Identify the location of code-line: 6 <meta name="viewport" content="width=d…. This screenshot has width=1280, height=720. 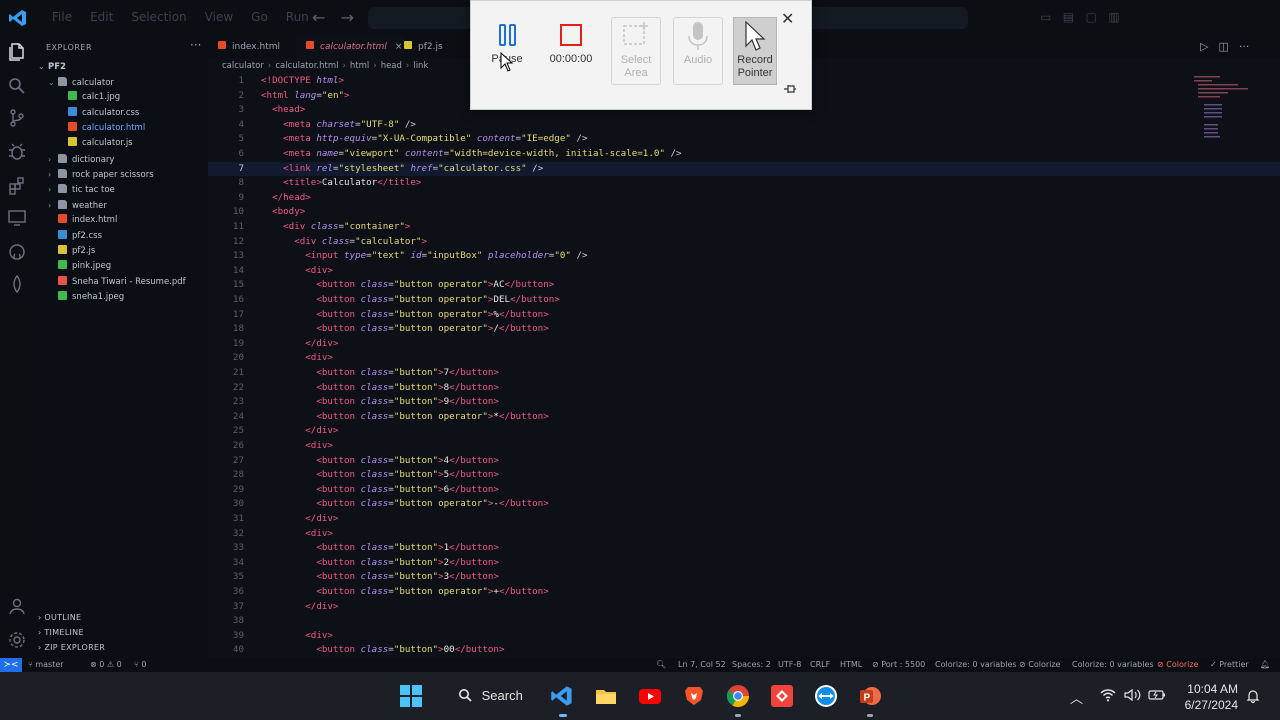
(744, 154).